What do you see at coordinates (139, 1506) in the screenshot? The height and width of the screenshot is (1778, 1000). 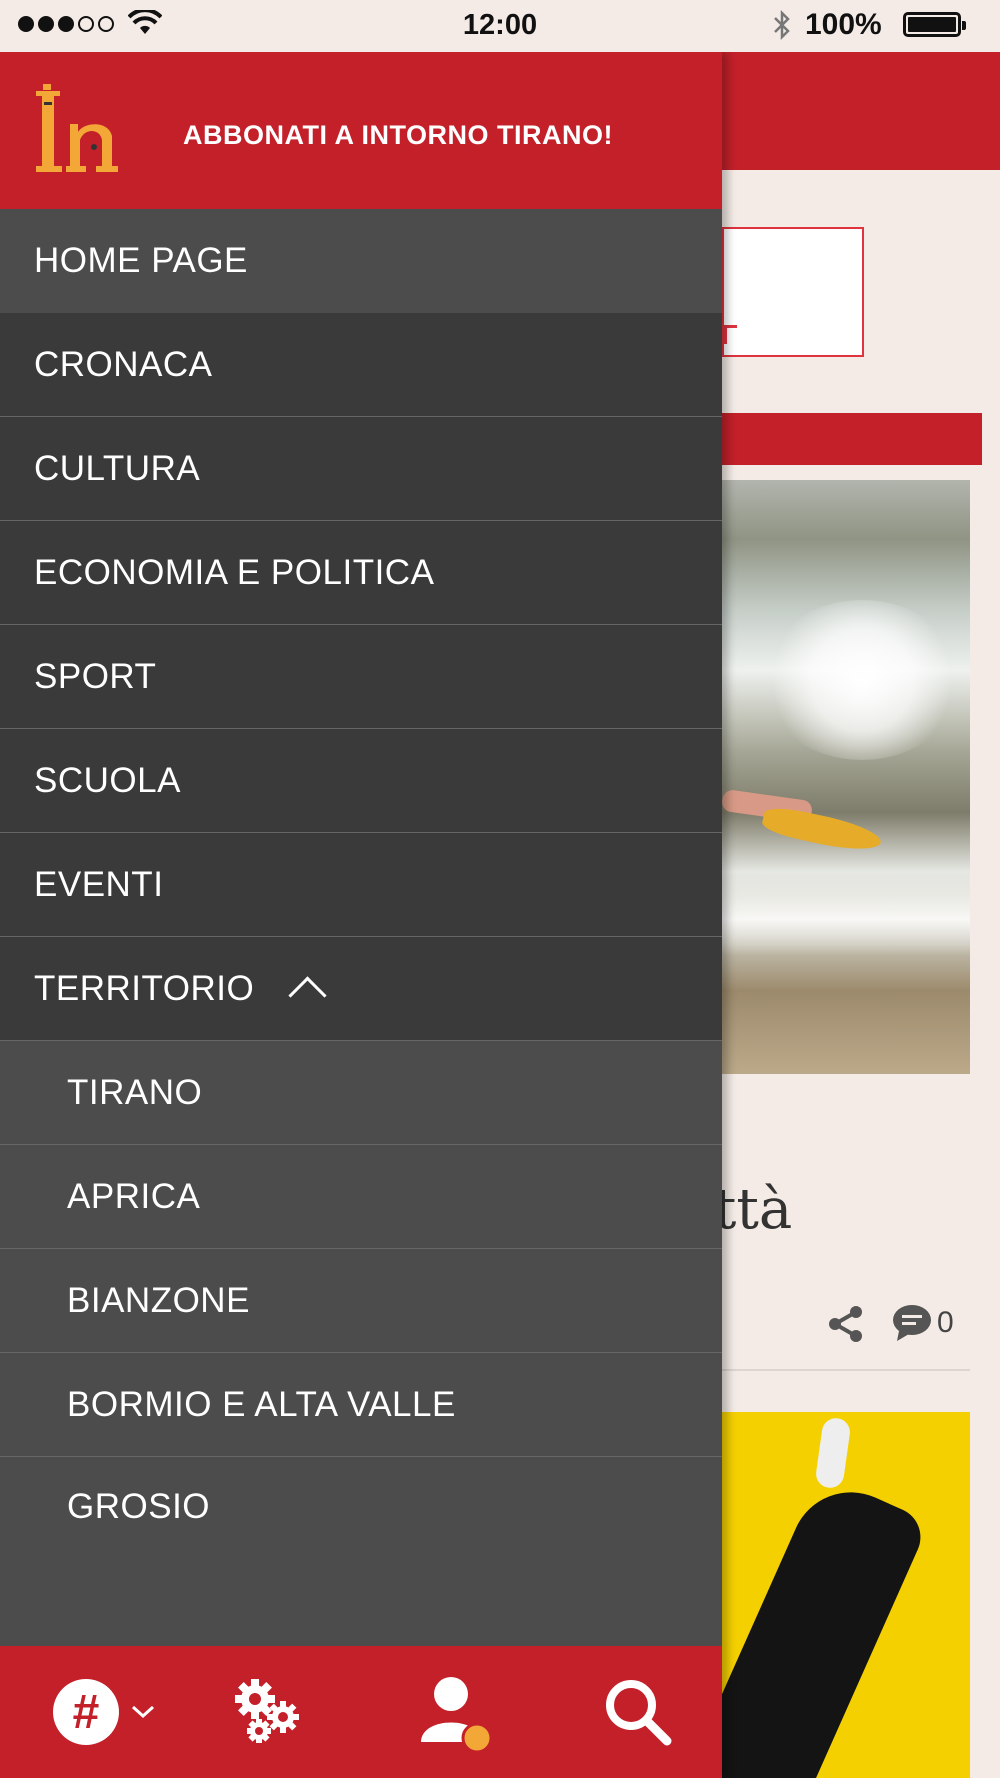 I see `submenu-item-label: GROSIO` at bounding box center [139, 1506].